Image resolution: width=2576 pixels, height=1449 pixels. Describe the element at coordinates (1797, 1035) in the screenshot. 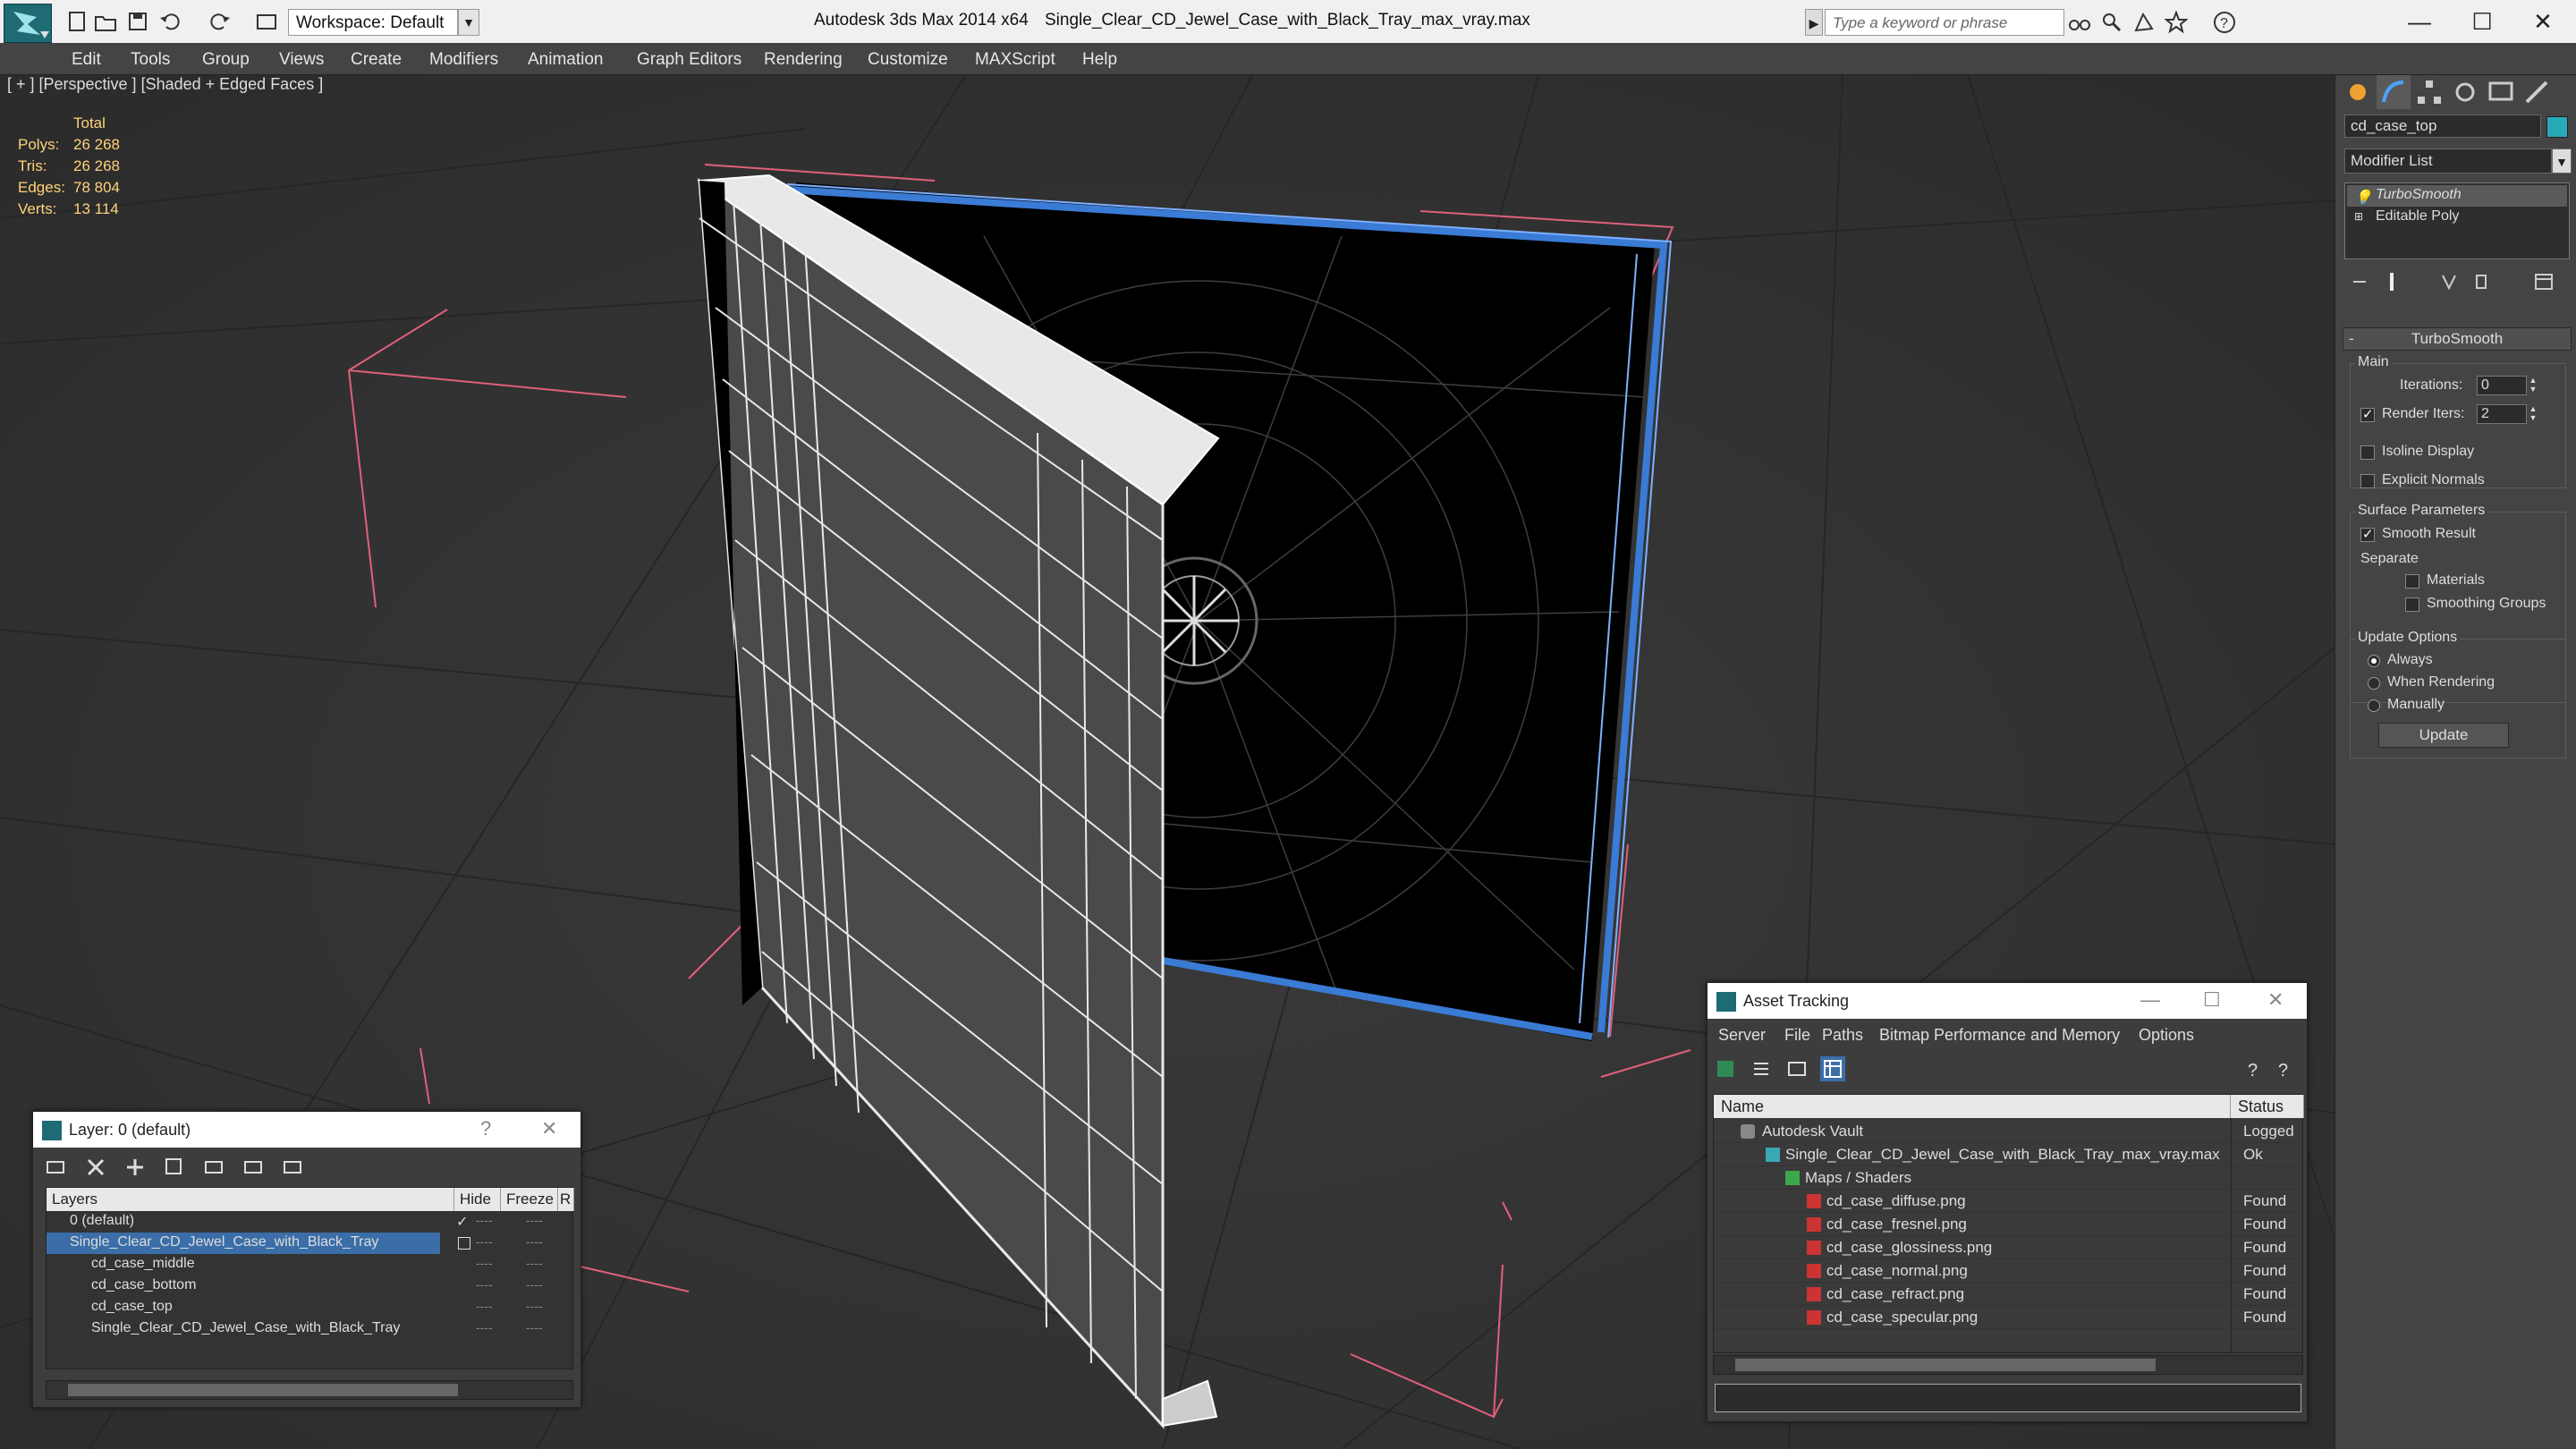

I see `menu-file: File` at that location.